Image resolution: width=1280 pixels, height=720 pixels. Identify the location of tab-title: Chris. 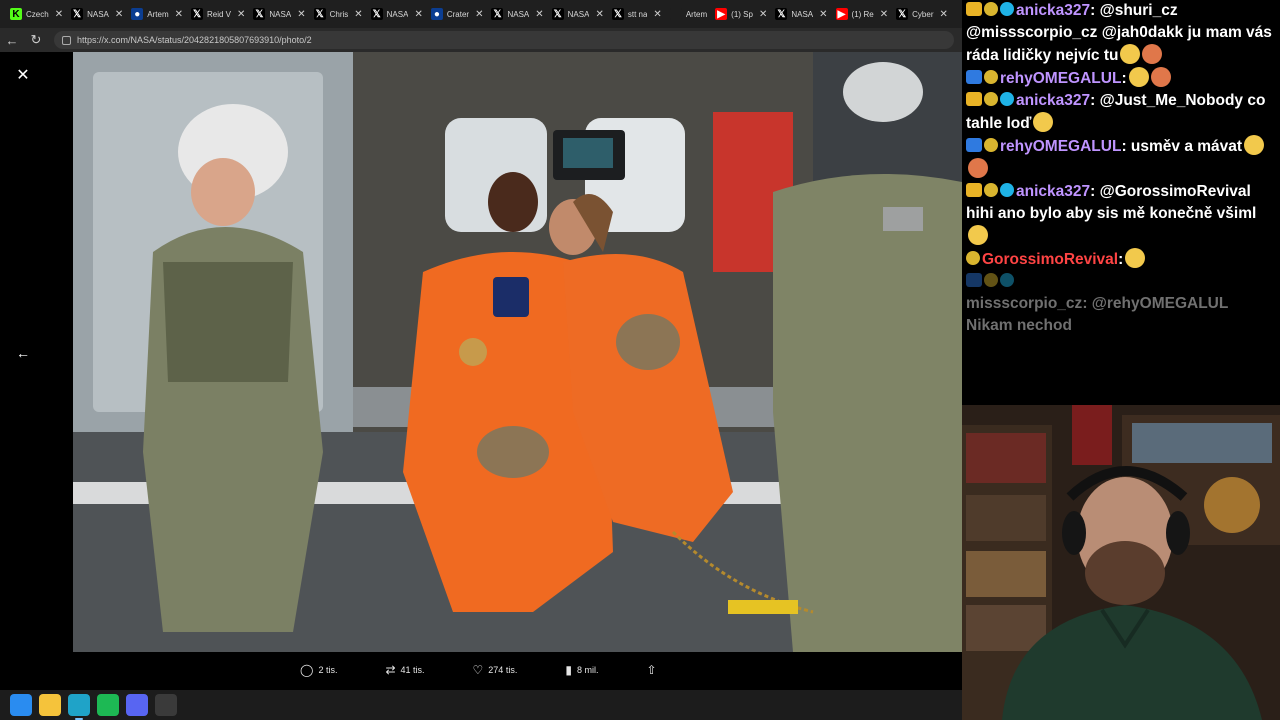
(339, 14).